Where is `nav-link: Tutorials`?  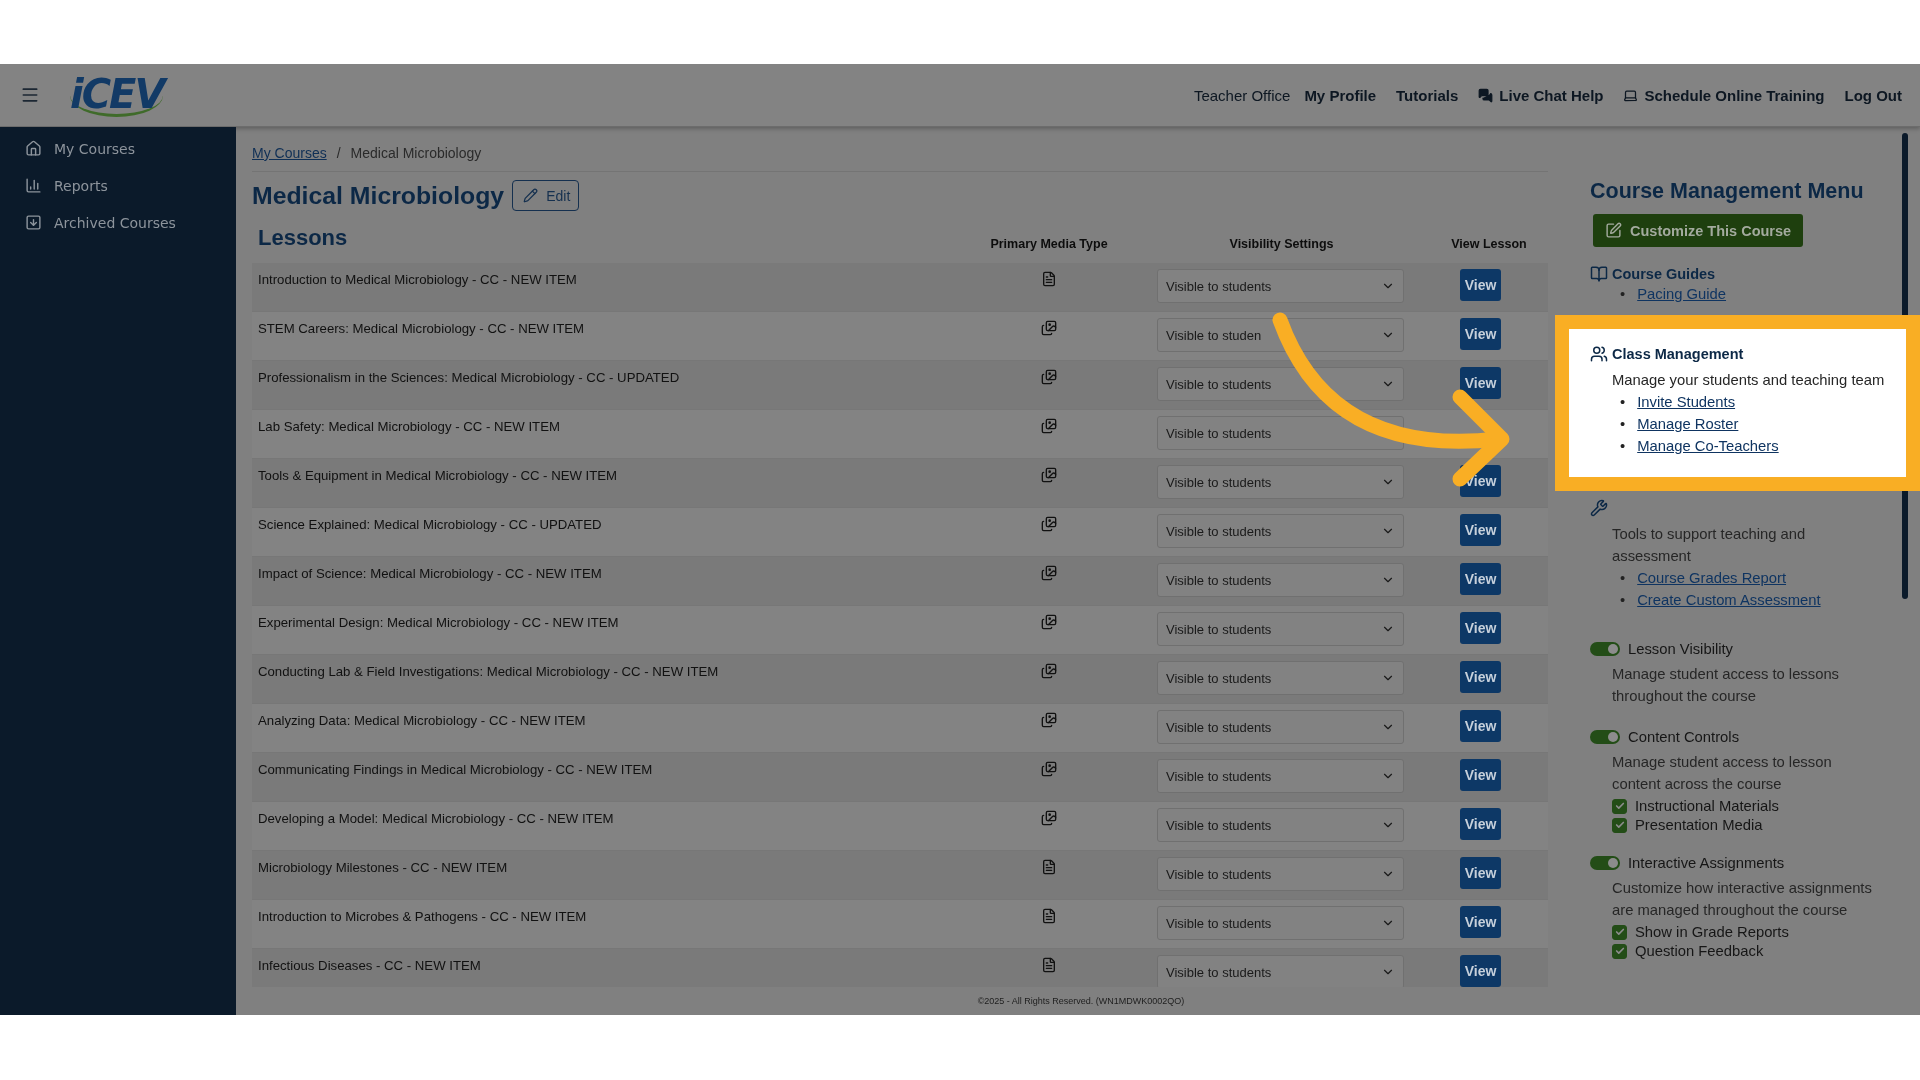
nav-link: Tutorials is located at coordinates (1427, 95).